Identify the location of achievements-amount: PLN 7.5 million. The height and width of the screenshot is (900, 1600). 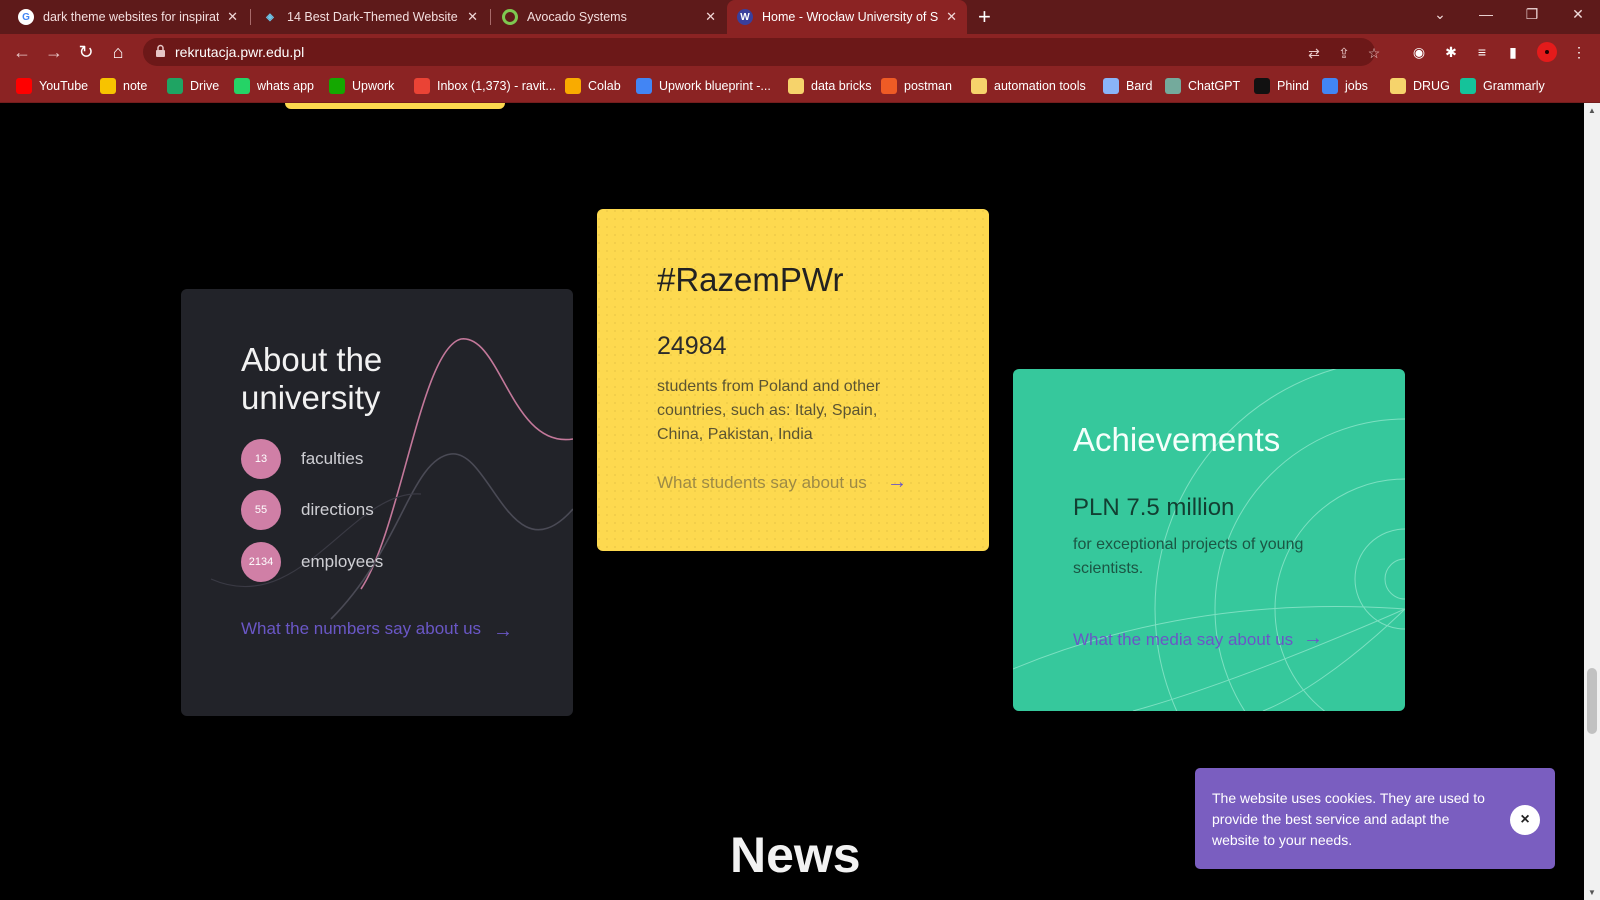
(1154, 507).